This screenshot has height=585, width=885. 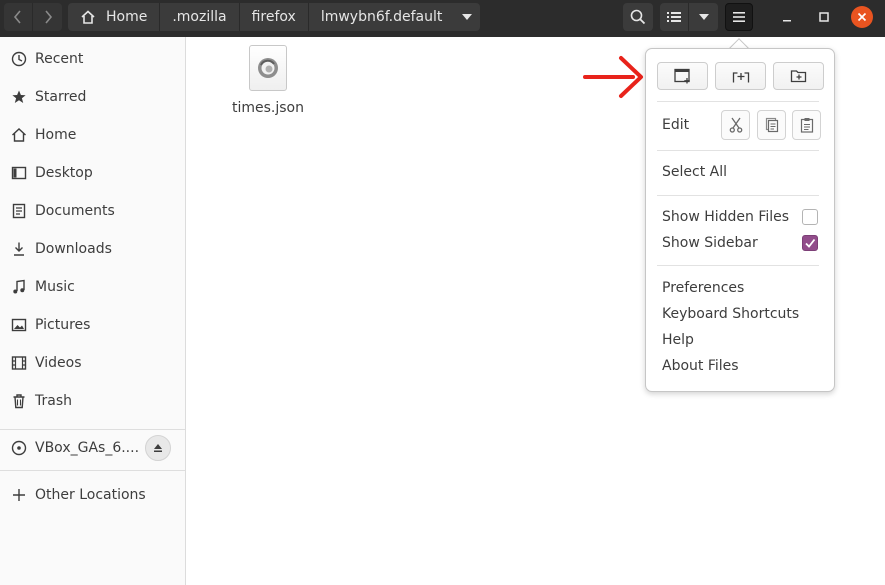 What do you see at coordinates (678, 340) in the screenshot?
I see `help-item: Help` at bounding box center [678, 340].